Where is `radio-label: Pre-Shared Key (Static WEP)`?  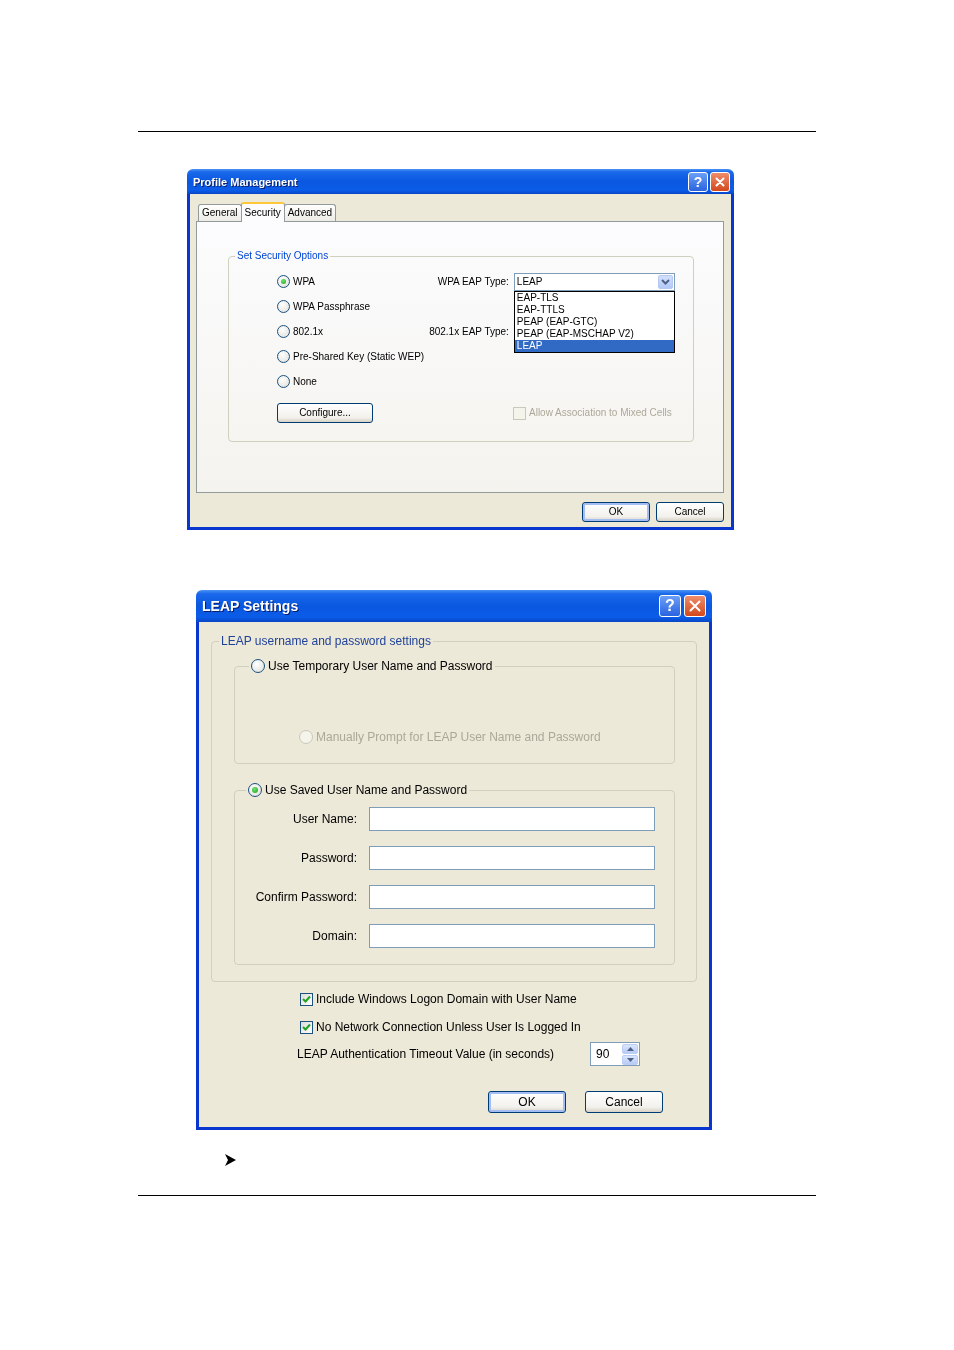
radio-label: Pre-Shared Key (Static WEP) is located at coordinates (359, 356).